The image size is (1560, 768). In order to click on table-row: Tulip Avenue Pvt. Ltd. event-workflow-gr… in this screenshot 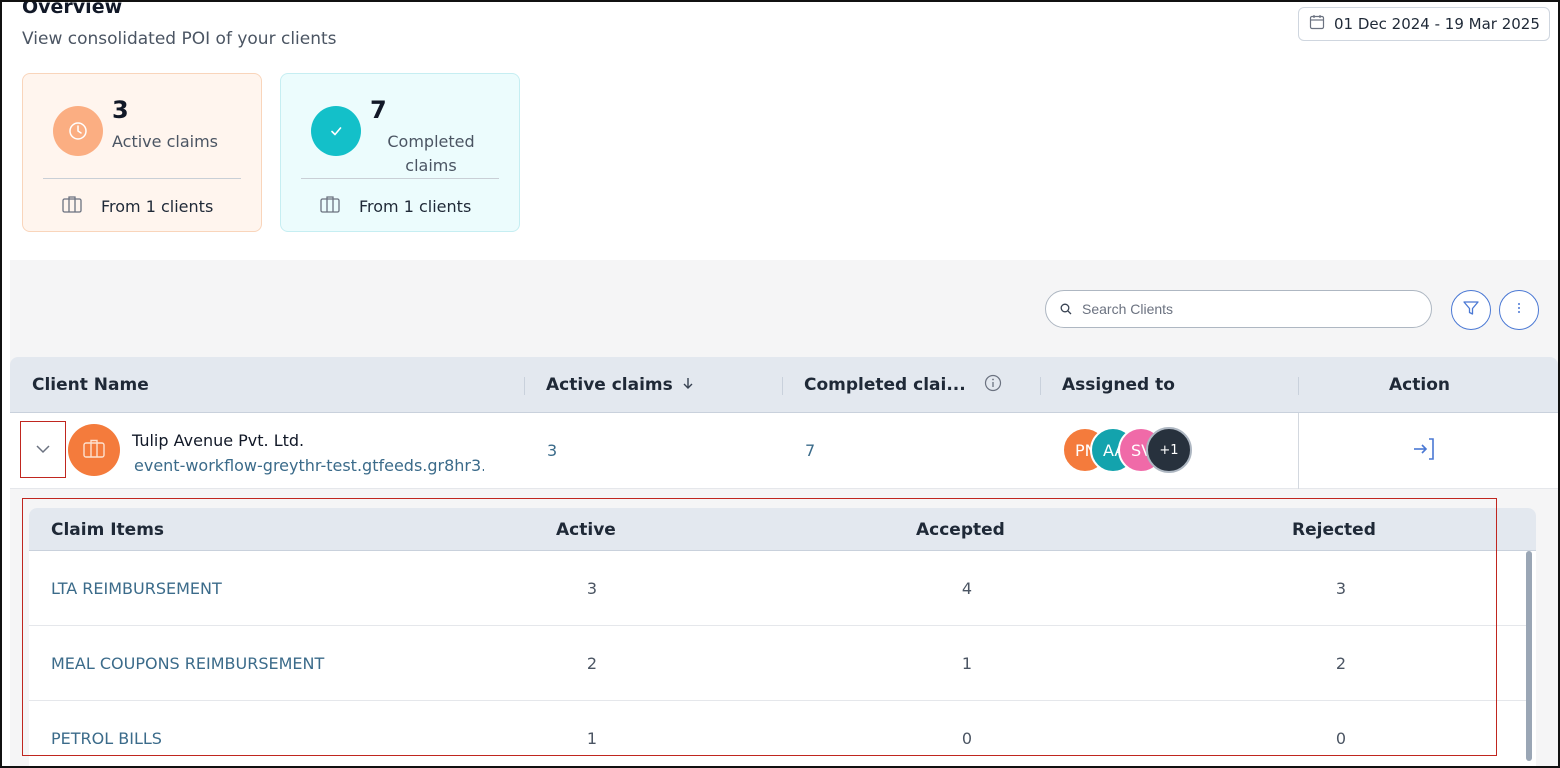, I will do `click(784, 451)`.